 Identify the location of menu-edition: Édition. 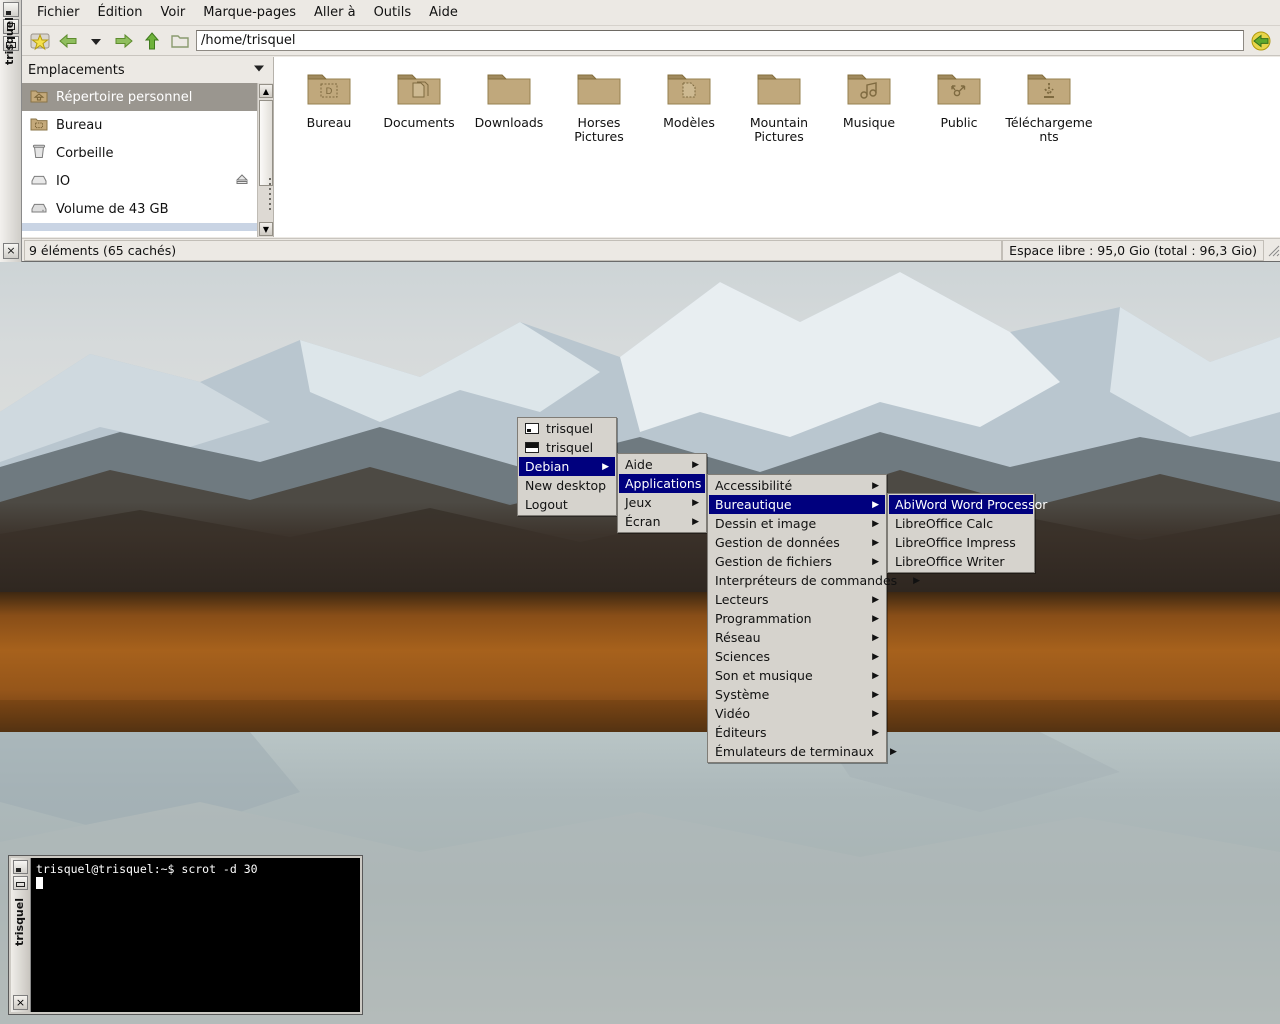
(120, 12).